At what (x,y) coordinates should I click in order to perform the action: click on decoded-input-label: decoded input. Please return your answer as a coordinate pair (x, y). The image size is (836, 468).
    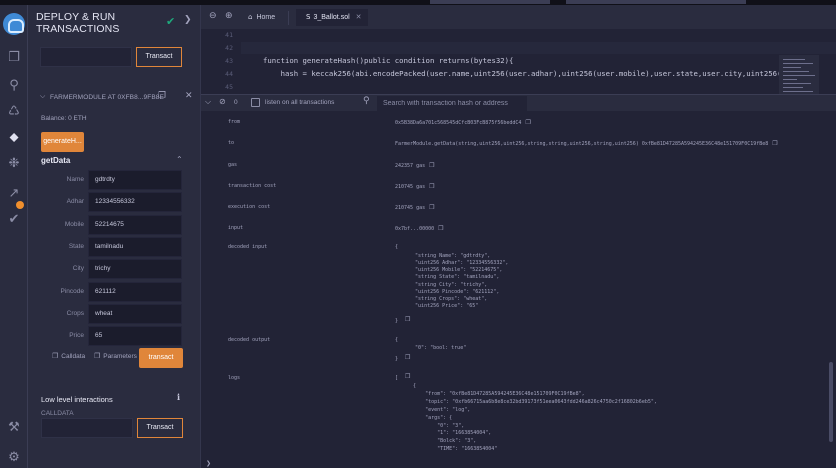
    Looking at the image, I should click on (248, 247).